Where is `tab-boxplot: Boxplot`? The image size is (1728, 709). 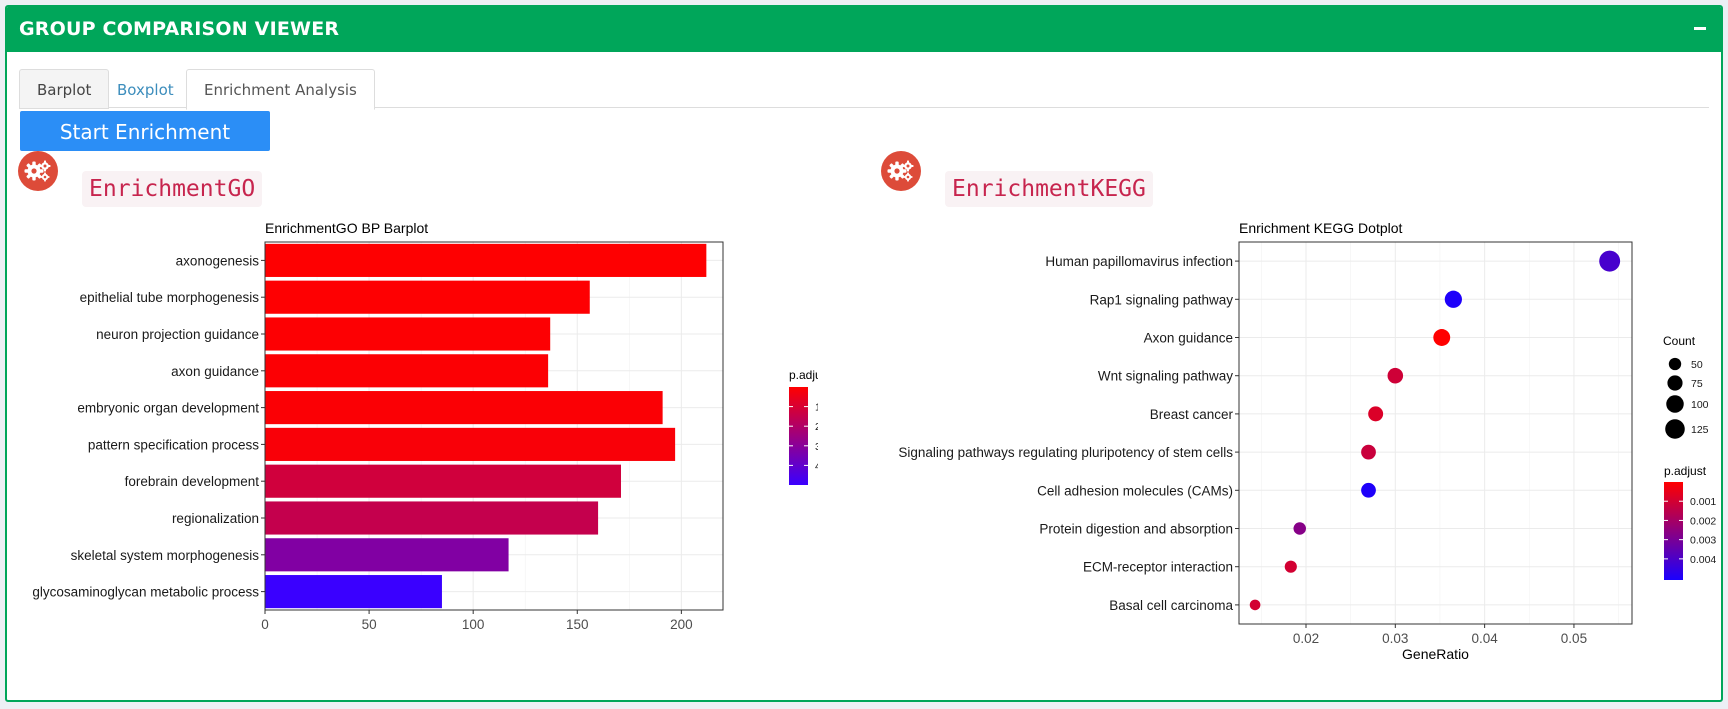
tab-boxplot: Boxplot is located at coordinates (145, 89).